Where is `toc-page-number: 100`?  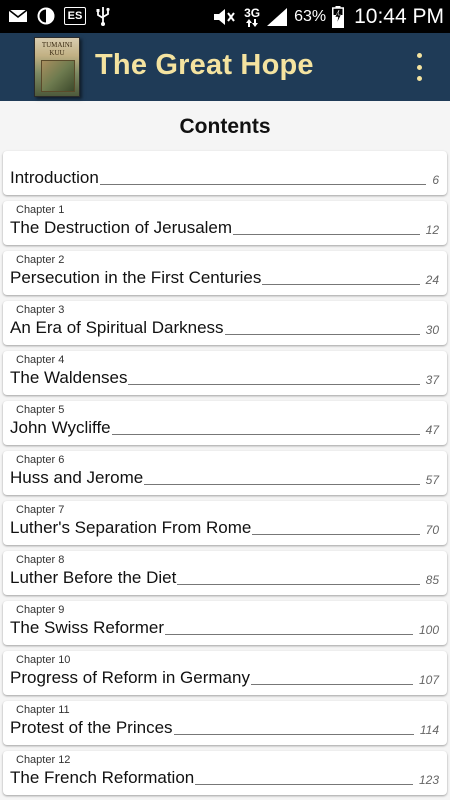 toc-page-number: 100 is located at coordinates (428, 630).